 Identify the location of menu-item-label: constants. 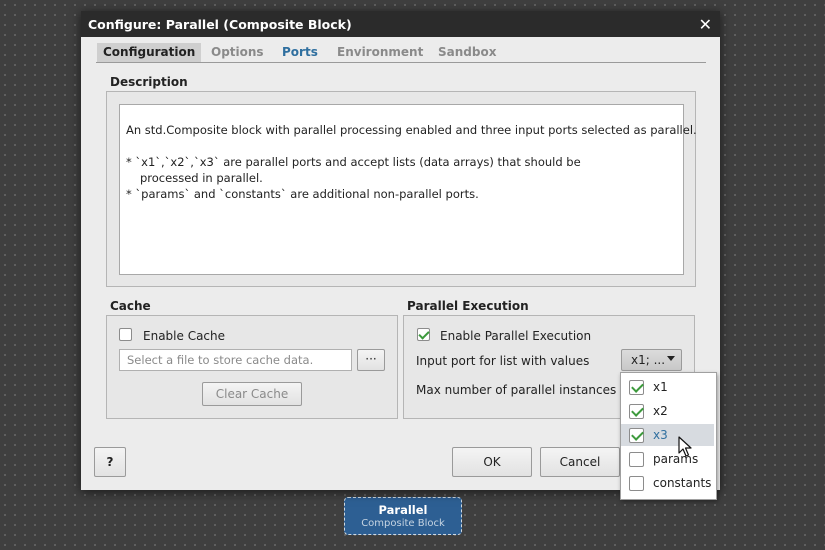
(682, 483).